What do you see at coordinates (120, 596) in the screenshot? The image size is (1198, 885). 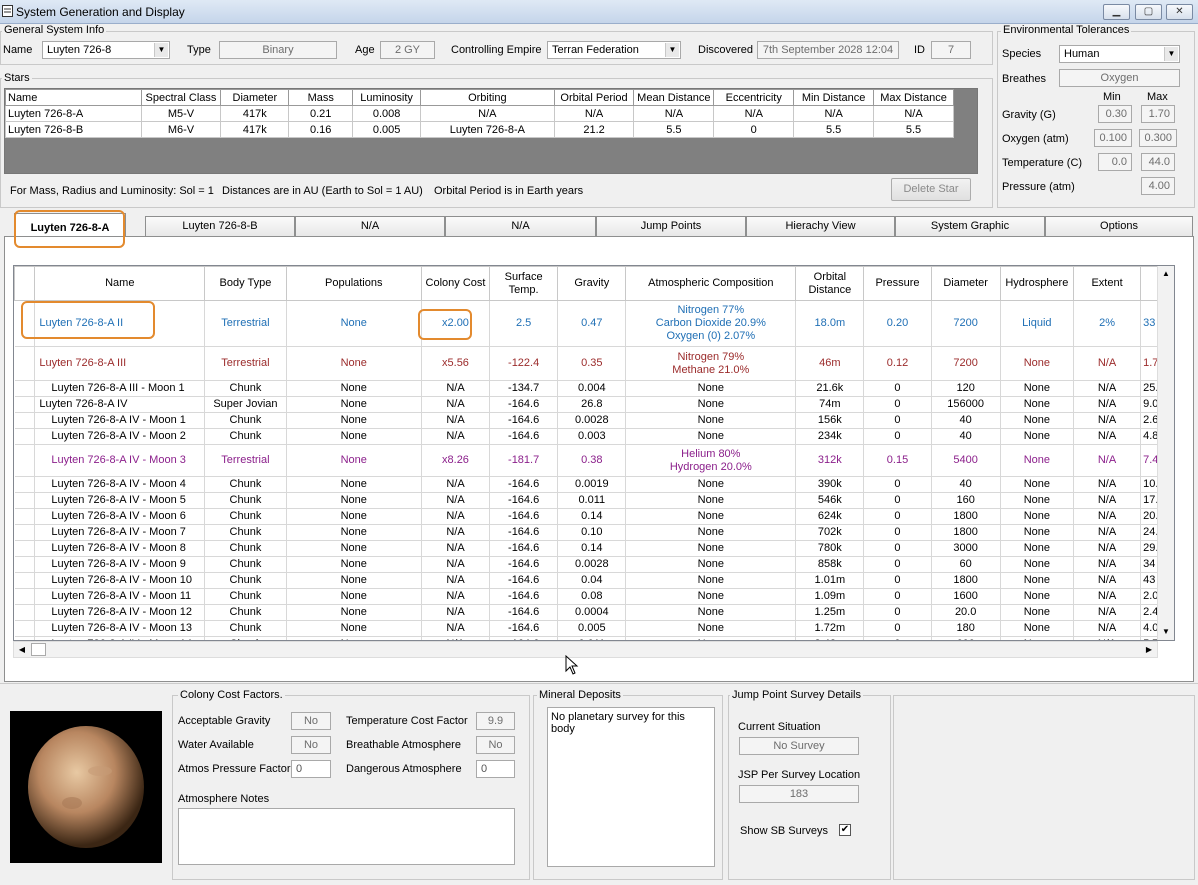 I see `body-name-cell: Luyten 726-8-A IV - Moon 11` at bounding box center [120, 596].